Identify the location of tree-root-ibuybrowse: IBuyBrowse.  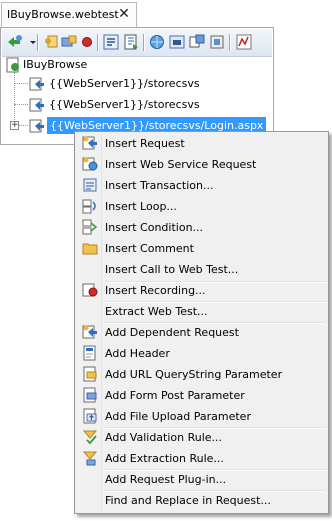
(81, 65).